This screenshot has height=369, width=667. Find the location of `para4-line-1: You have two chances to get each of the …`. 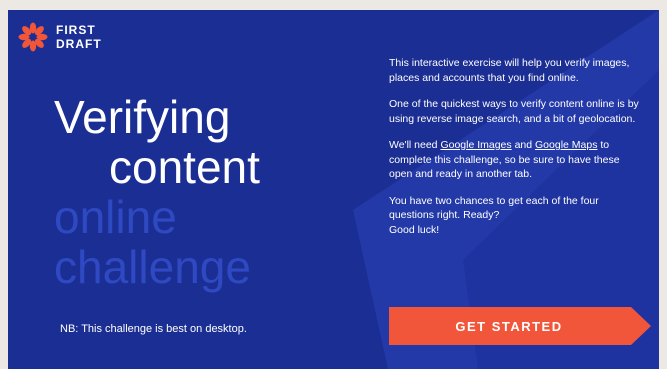

para4-line-1: You have two chances to get each of the … is located at coordinates (494, 208).